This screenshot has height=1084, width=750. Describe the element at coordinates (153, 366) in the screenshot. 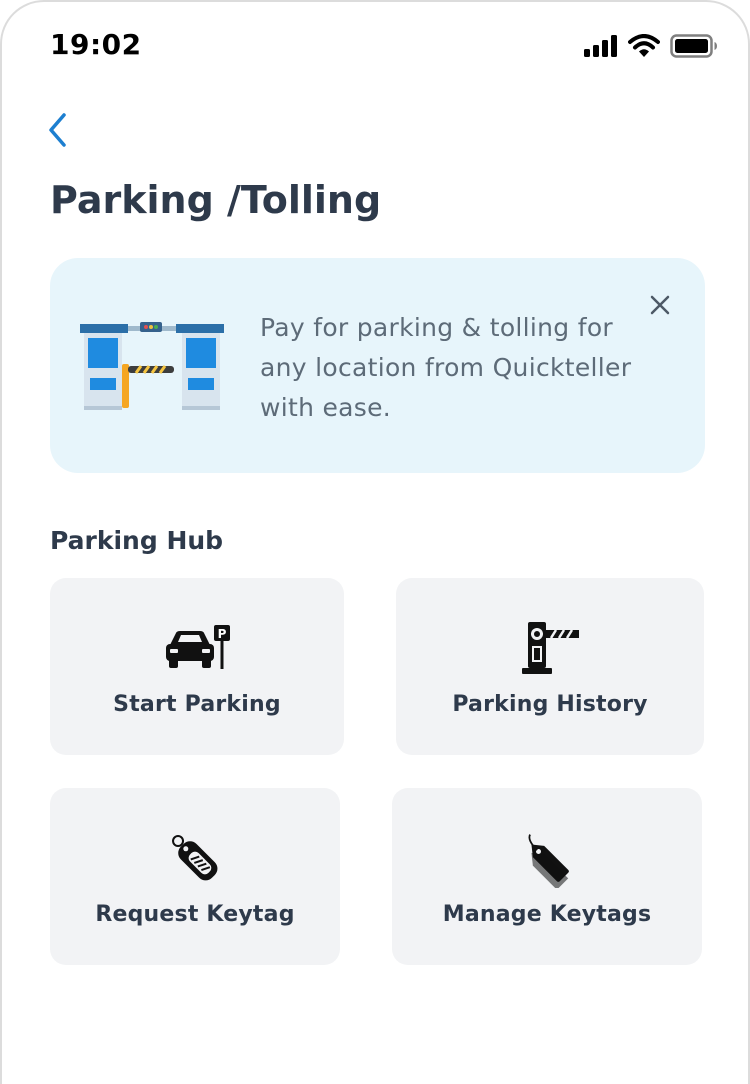

I see `toll-gate-illustration` at that location.